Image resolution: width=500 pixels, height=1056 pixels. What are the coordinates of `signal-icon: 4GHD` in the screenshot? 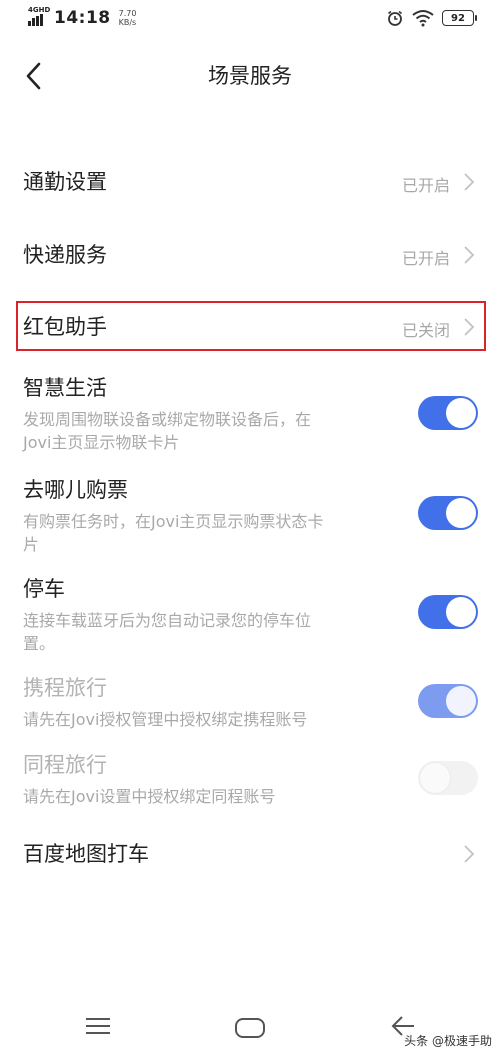 It's located at (39, 17).